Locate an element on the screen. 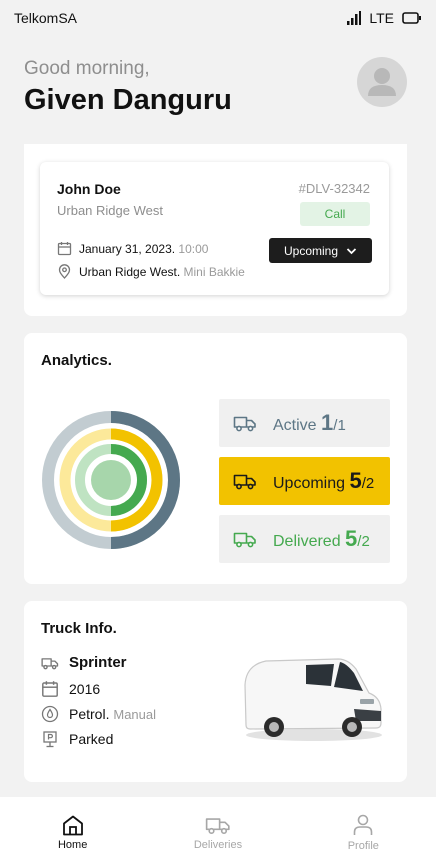  ring-center is located at coordinates (111, 480).